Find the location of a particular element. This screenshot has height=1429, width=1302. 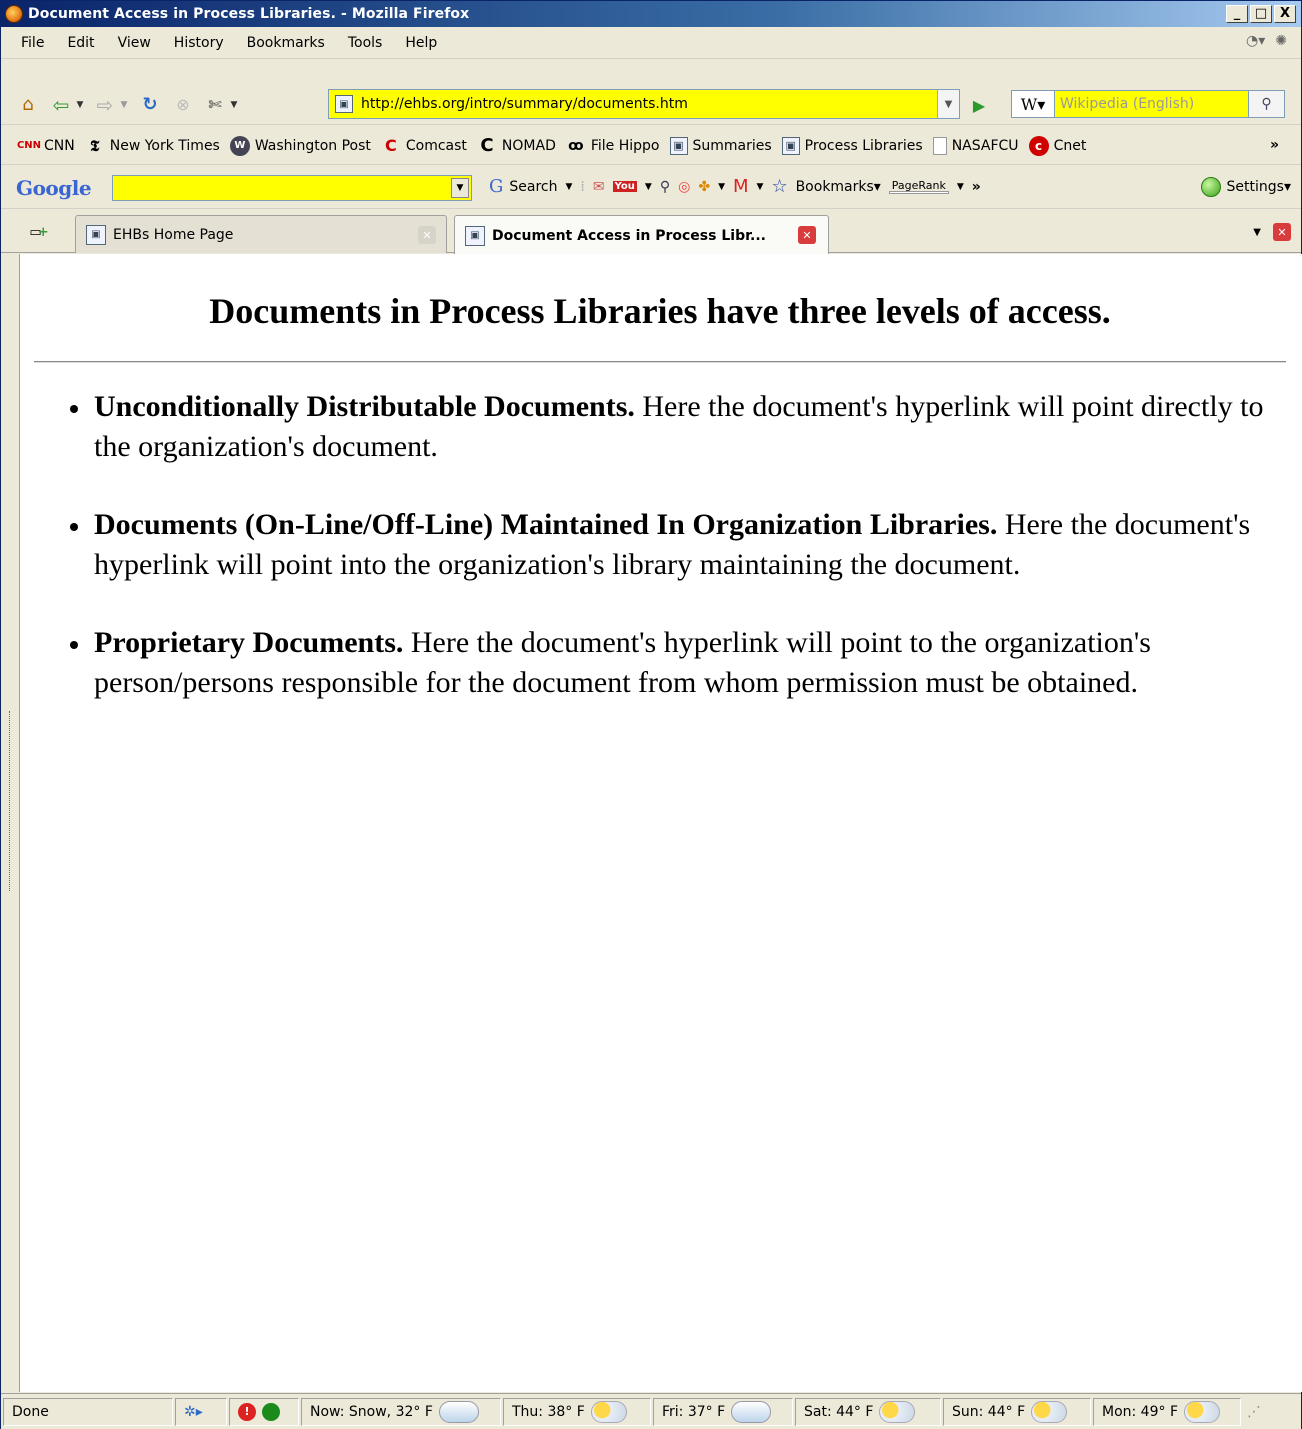

bookmark-summaries: ▣ Summaries is located at coordinates (720, 145).